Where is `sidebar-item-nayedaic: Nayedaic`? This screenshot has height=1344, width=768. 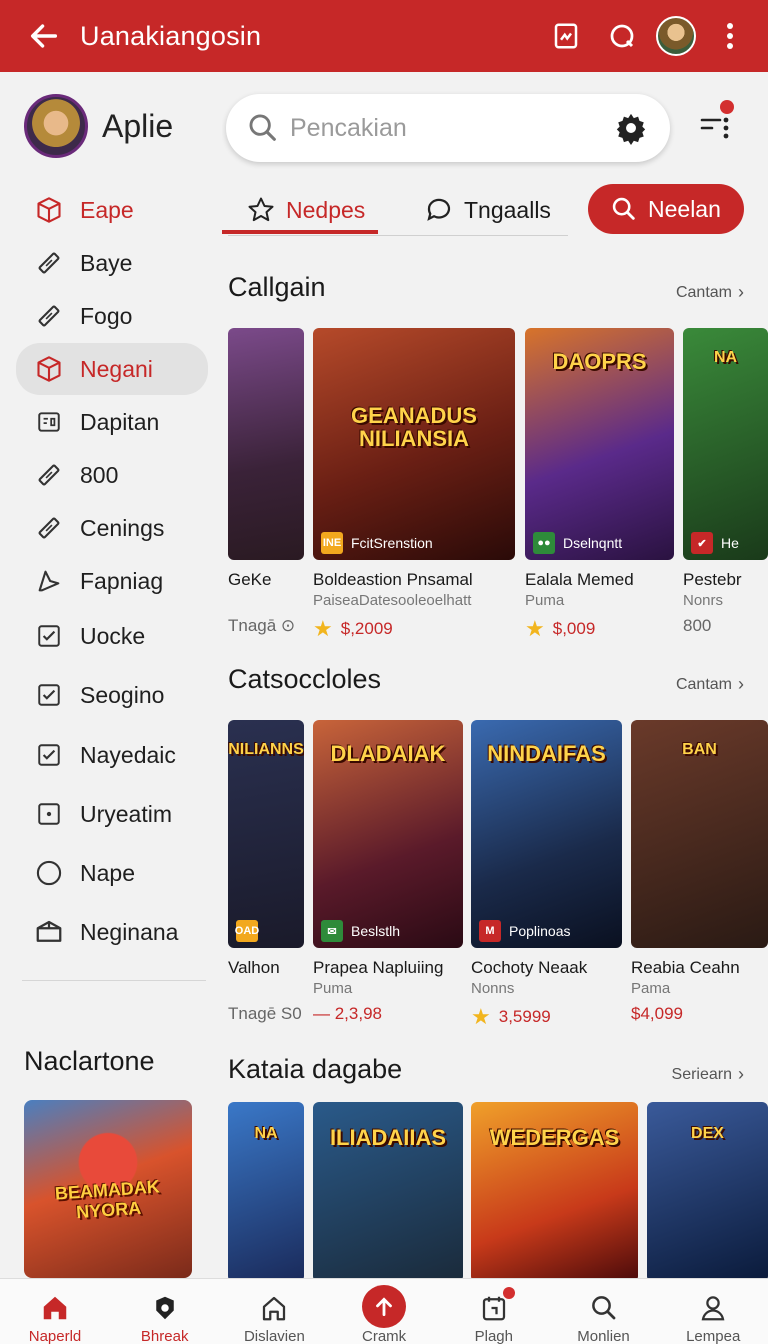
sidebar-item-nayedaic: Nayedaic is located at coordinates (112, 755).